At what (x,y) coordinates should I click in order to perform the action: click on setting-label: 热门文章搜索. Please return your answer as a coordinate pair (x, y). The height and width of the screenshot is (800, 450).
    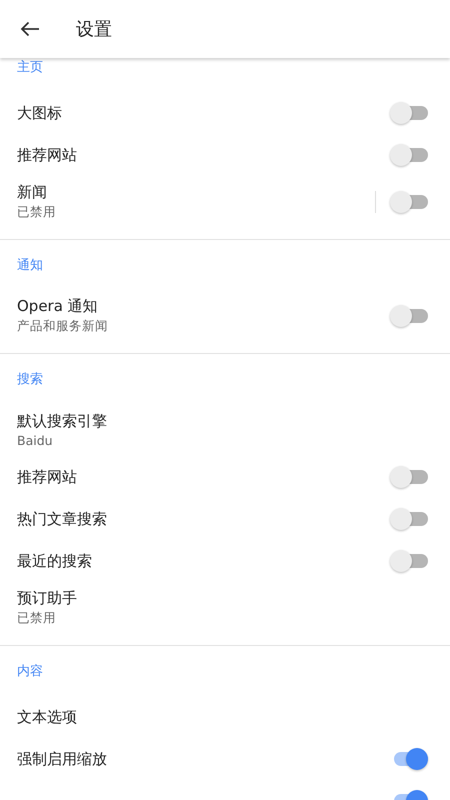
    Looking at the image, I should click on (62, 519).